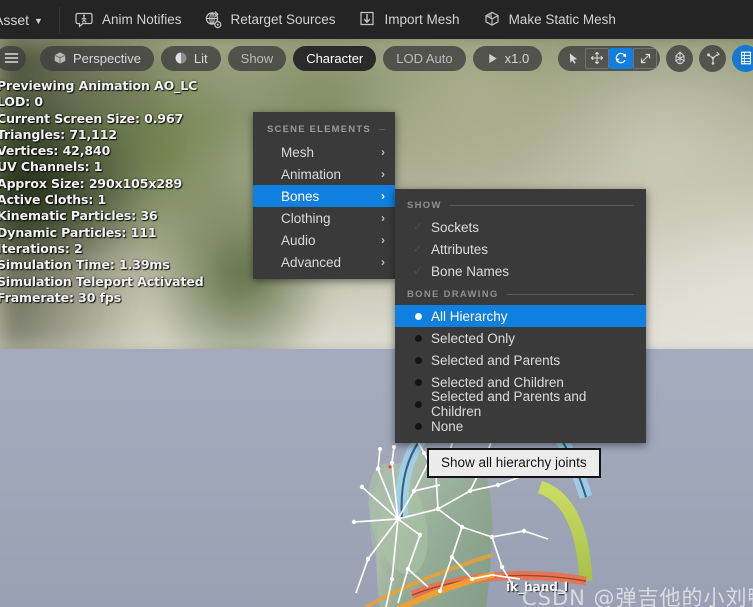  What do you see at coordinates (422, 19) in the screenshot?
I see `import-mesh-label: Import Mesh` at bounding box center [422, 19].